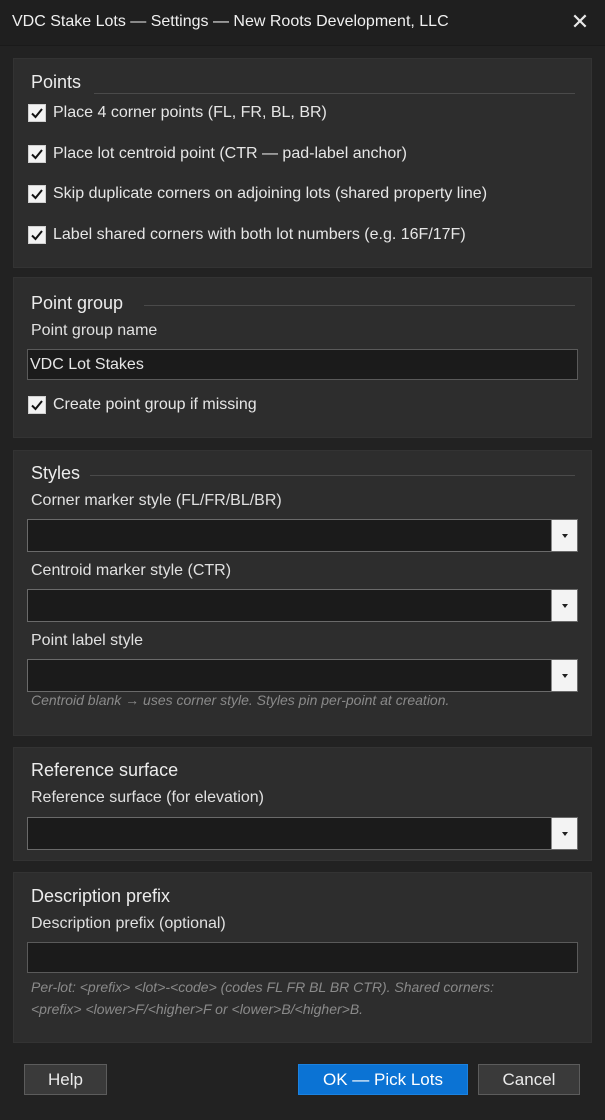 The image size is (605, 1120). I want to click on points-heading: Points, so click(56, 82).